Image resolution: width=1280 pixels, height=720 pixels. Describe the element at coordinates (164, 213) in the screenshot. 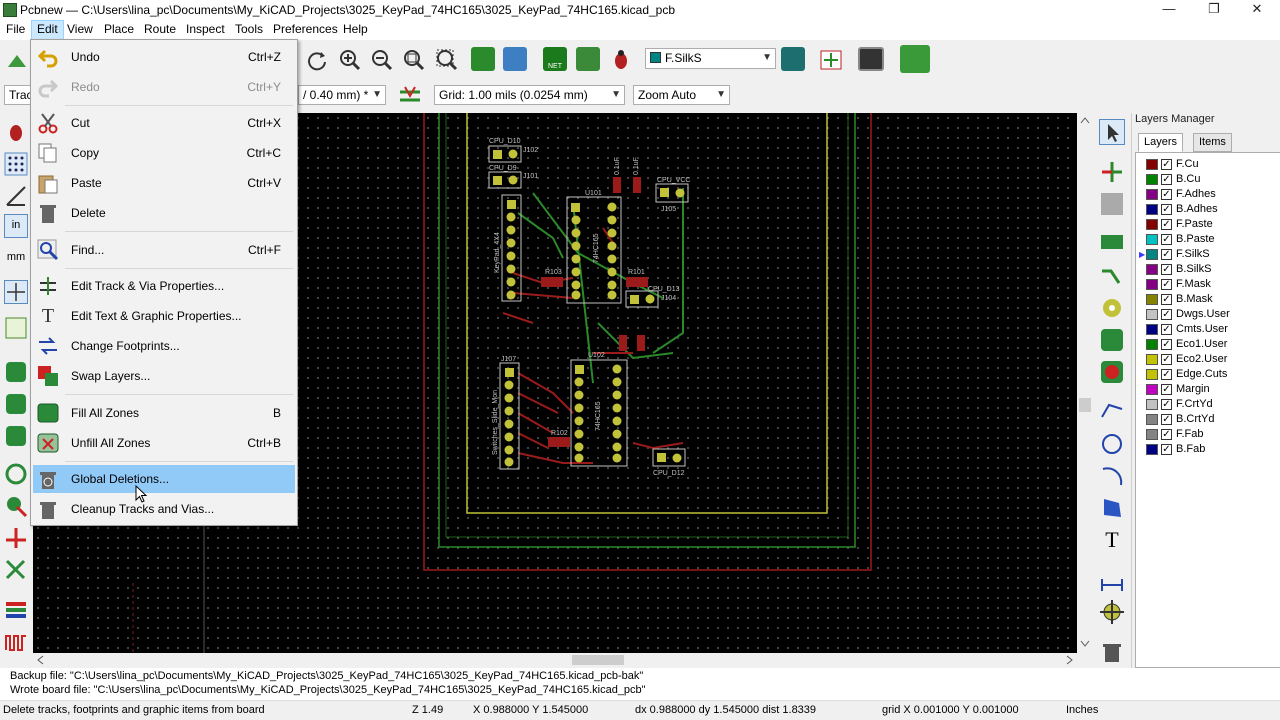

I see `menu-delete: Delete` at that location.